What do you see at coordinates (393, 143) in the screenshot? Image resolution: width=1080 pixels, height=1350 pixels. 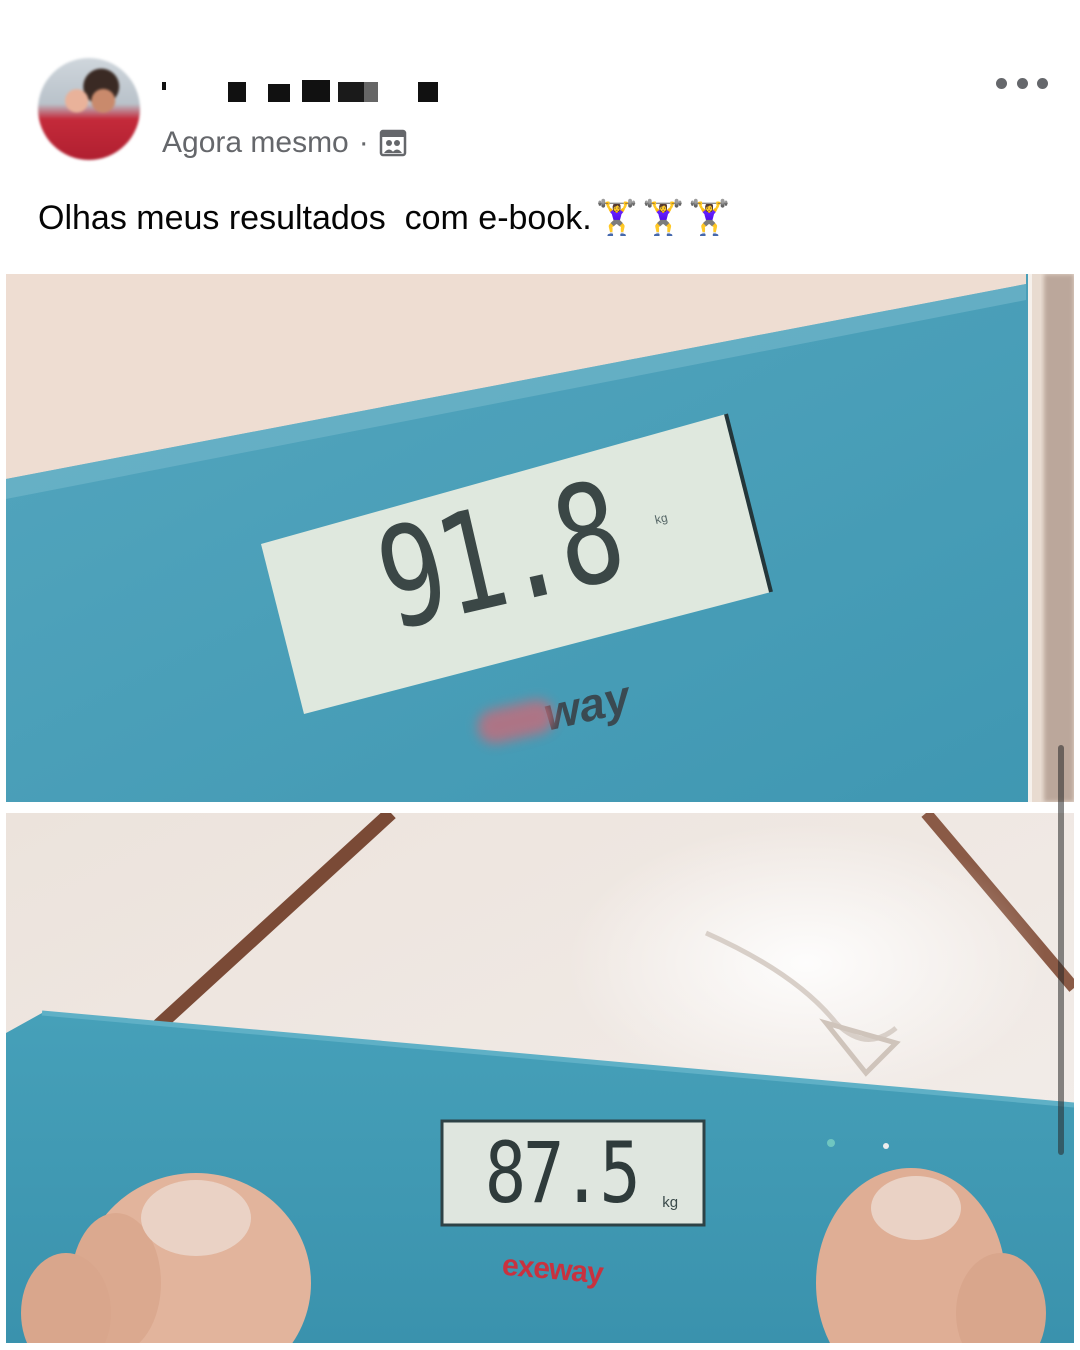 I see `group-audience-icon` at bounding box center [393, 143].